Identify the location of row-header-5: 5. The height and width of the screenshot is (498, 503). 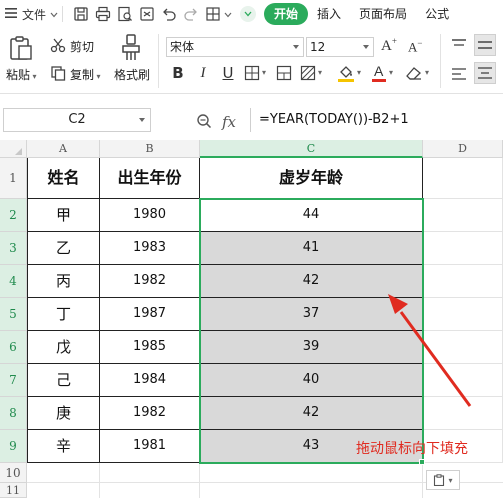
(13, 314).